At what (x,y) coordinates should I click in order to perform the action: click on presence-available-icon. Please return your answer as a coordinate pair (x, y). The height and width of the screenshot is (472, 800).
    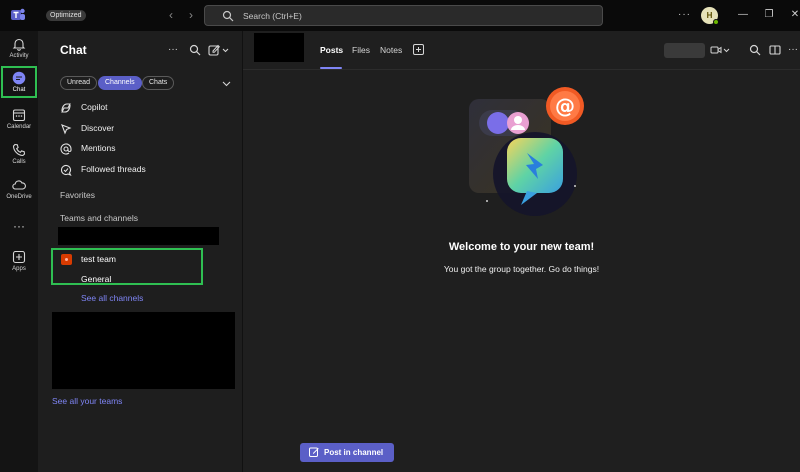
    Looking at the image, I should click on (716, 22).